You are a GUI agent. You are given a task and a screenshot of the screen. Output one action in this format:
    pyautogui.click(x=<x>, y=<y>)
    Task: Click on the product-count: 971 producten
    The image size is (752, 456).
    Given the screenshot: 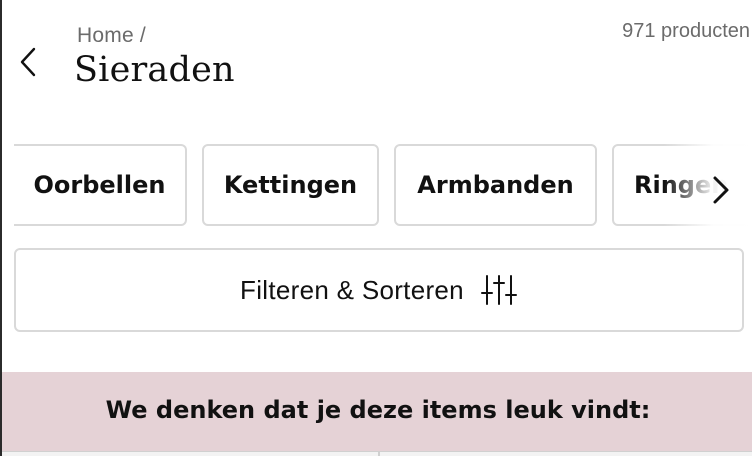 What is the action you would take?
    pyautogui.click(x=686, y=31)
    